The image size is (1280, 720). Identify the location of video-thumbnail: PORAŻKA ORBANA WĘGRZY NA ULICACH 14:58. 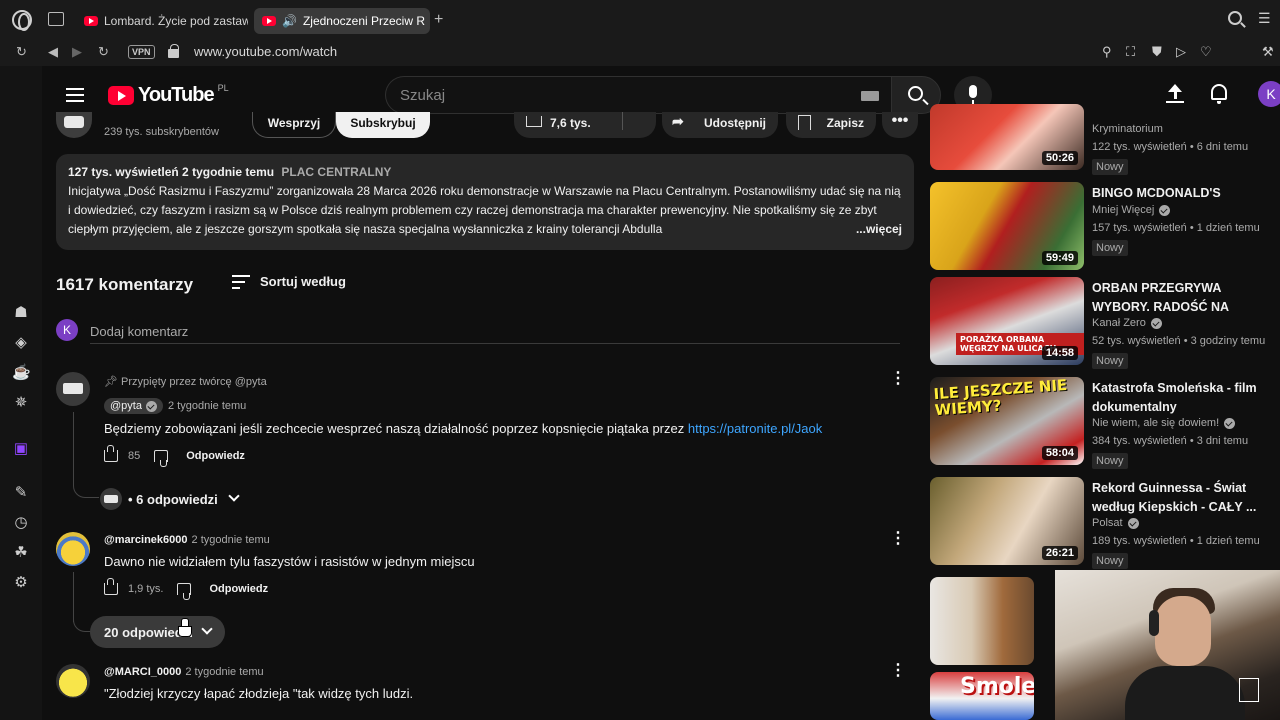
(1007, 321).